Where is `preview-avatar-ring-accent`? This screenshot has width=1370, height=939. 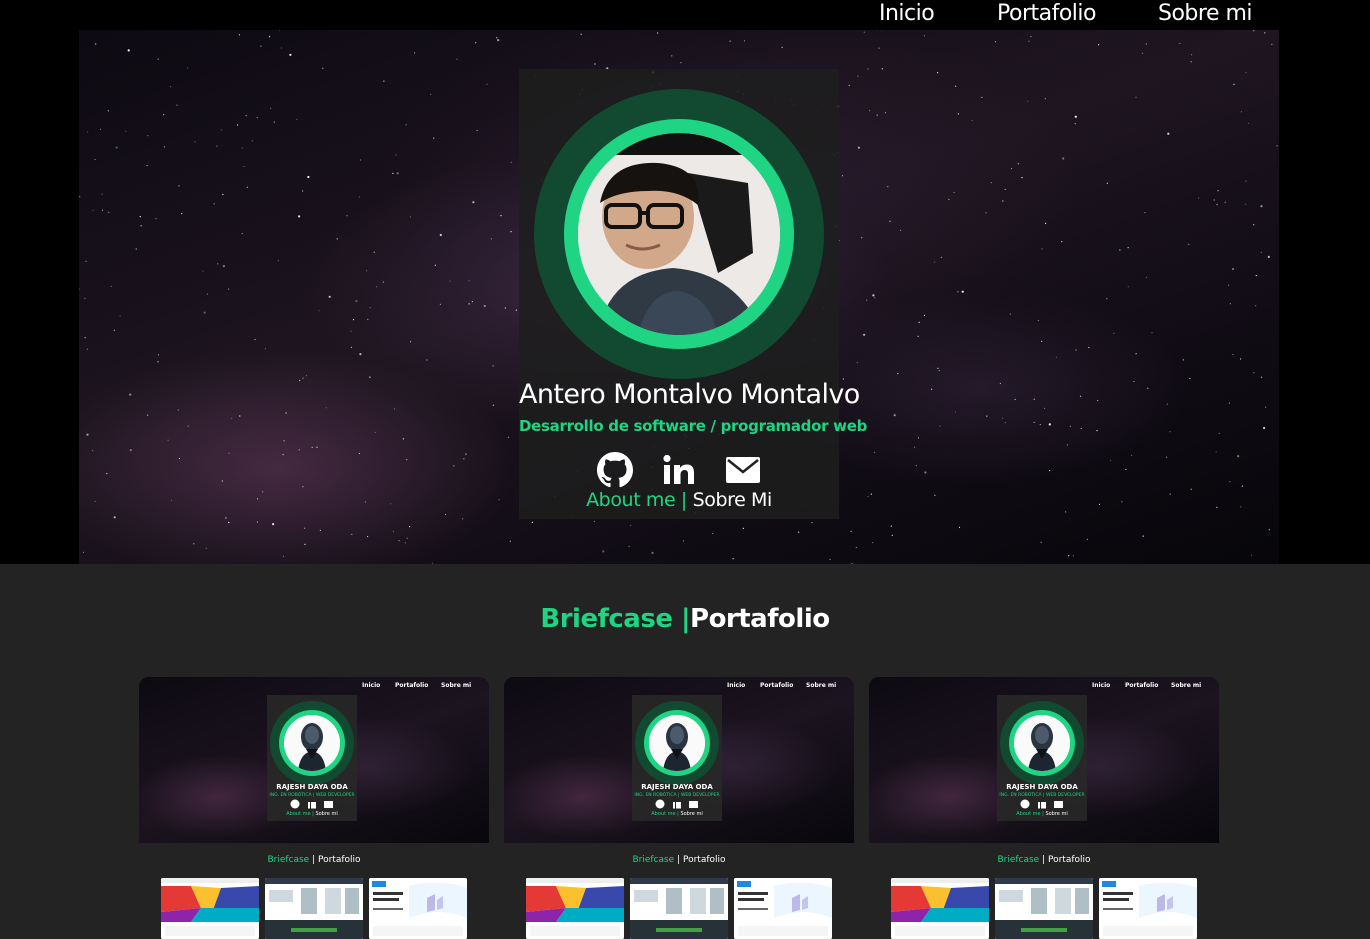
preview-avatar-ring-accent is located at coordinates (1042, 743).